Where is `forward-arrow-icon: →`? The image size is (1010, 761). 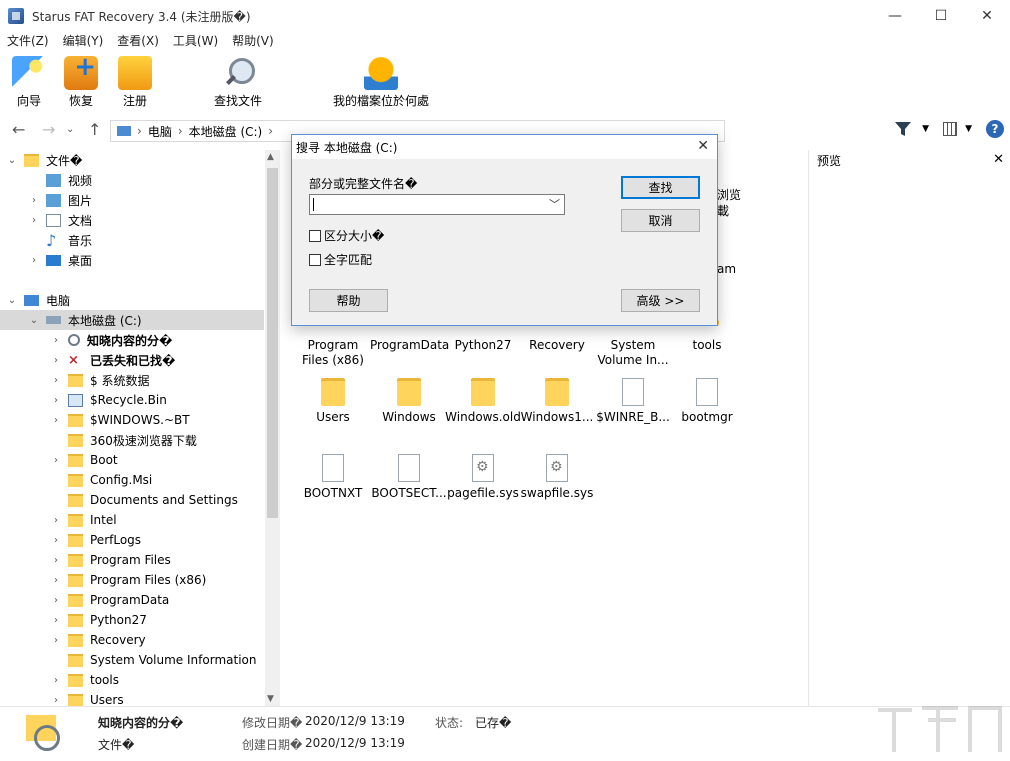
forward-arrow-icon: → is located at coordinates (48, 129).